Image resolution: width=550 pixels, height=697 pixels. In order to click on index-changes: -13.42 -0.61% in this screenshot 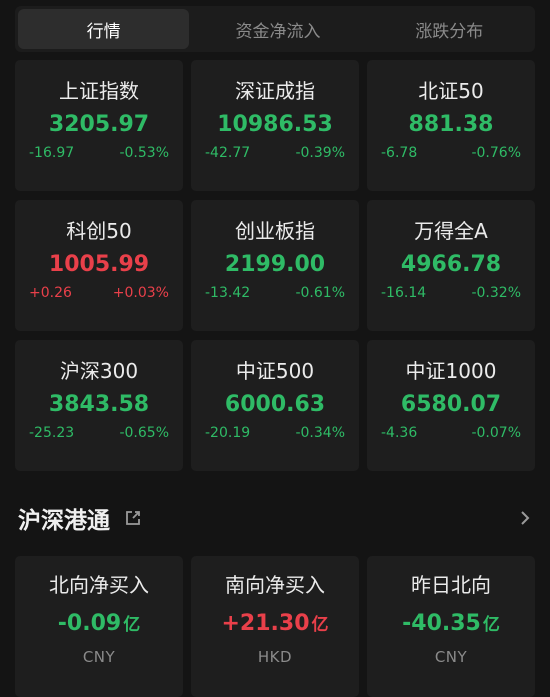, I will do `click(275, 293)`.